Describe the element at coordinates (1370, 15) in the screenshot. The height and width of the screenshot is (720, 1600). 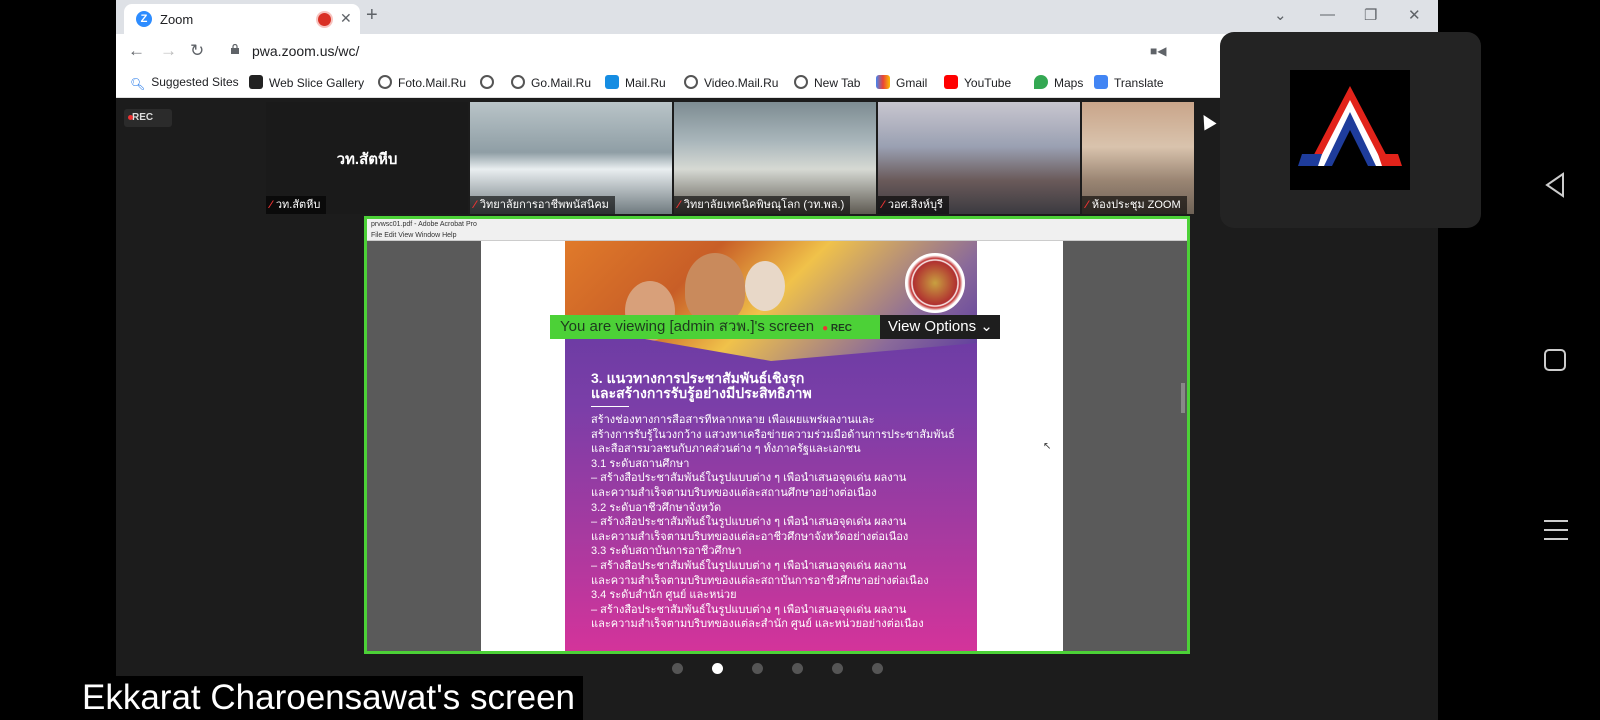
I see `restore-button: ❐` at that location.